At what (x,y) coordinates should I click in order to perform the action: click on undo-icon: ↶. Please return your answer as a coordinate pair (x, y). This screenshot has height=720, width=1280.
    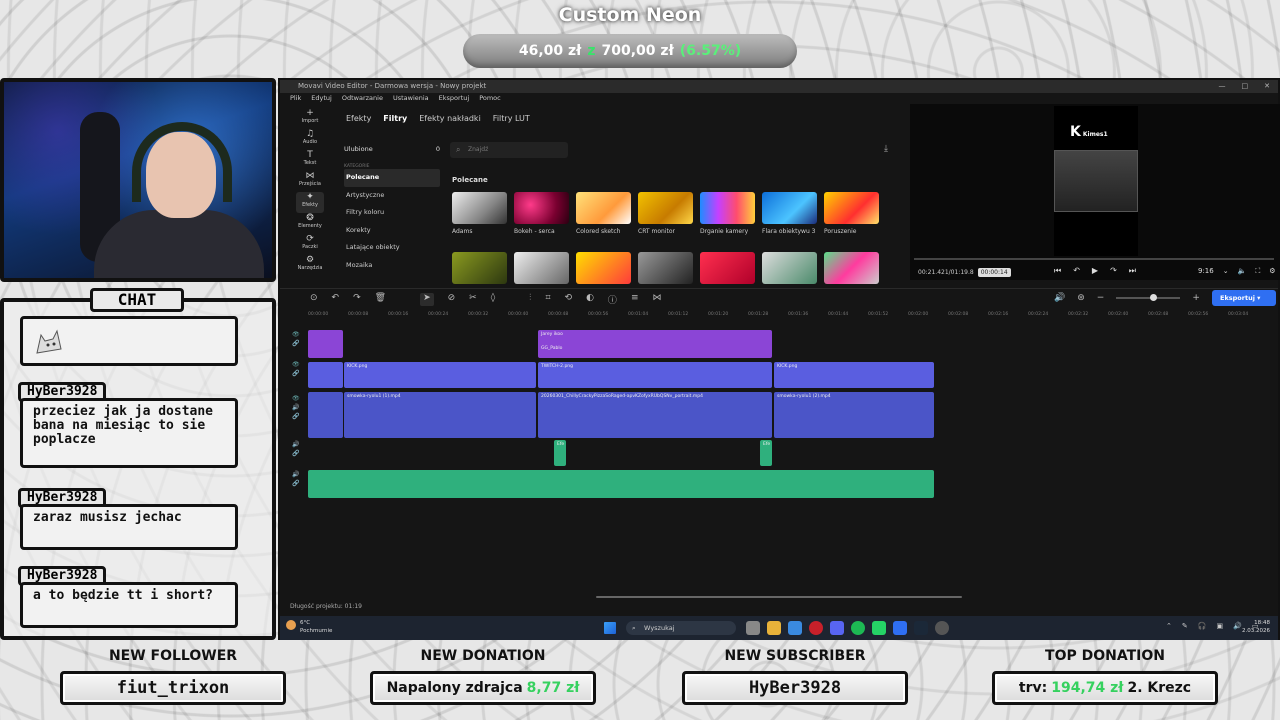
    Looking at the image, I should click on (336, 299).